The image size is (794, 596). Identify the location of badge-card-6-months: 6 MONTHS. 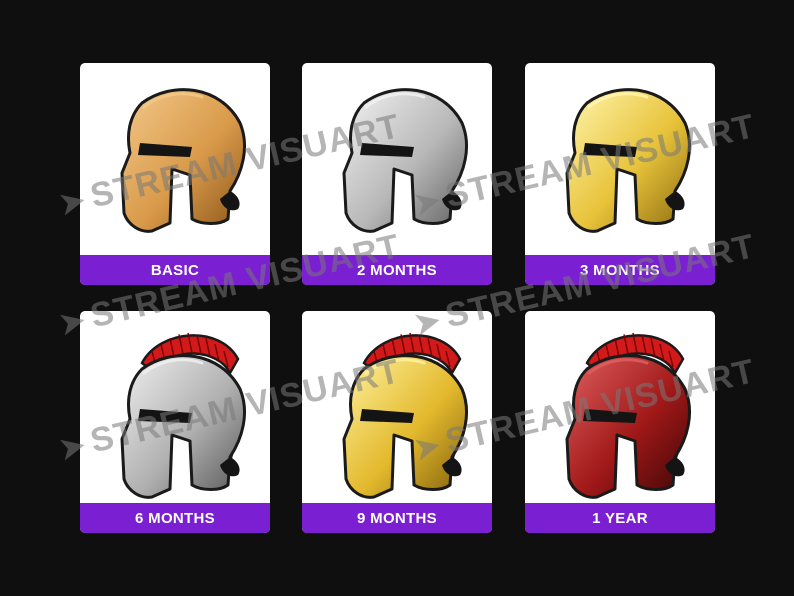
(175, 422).